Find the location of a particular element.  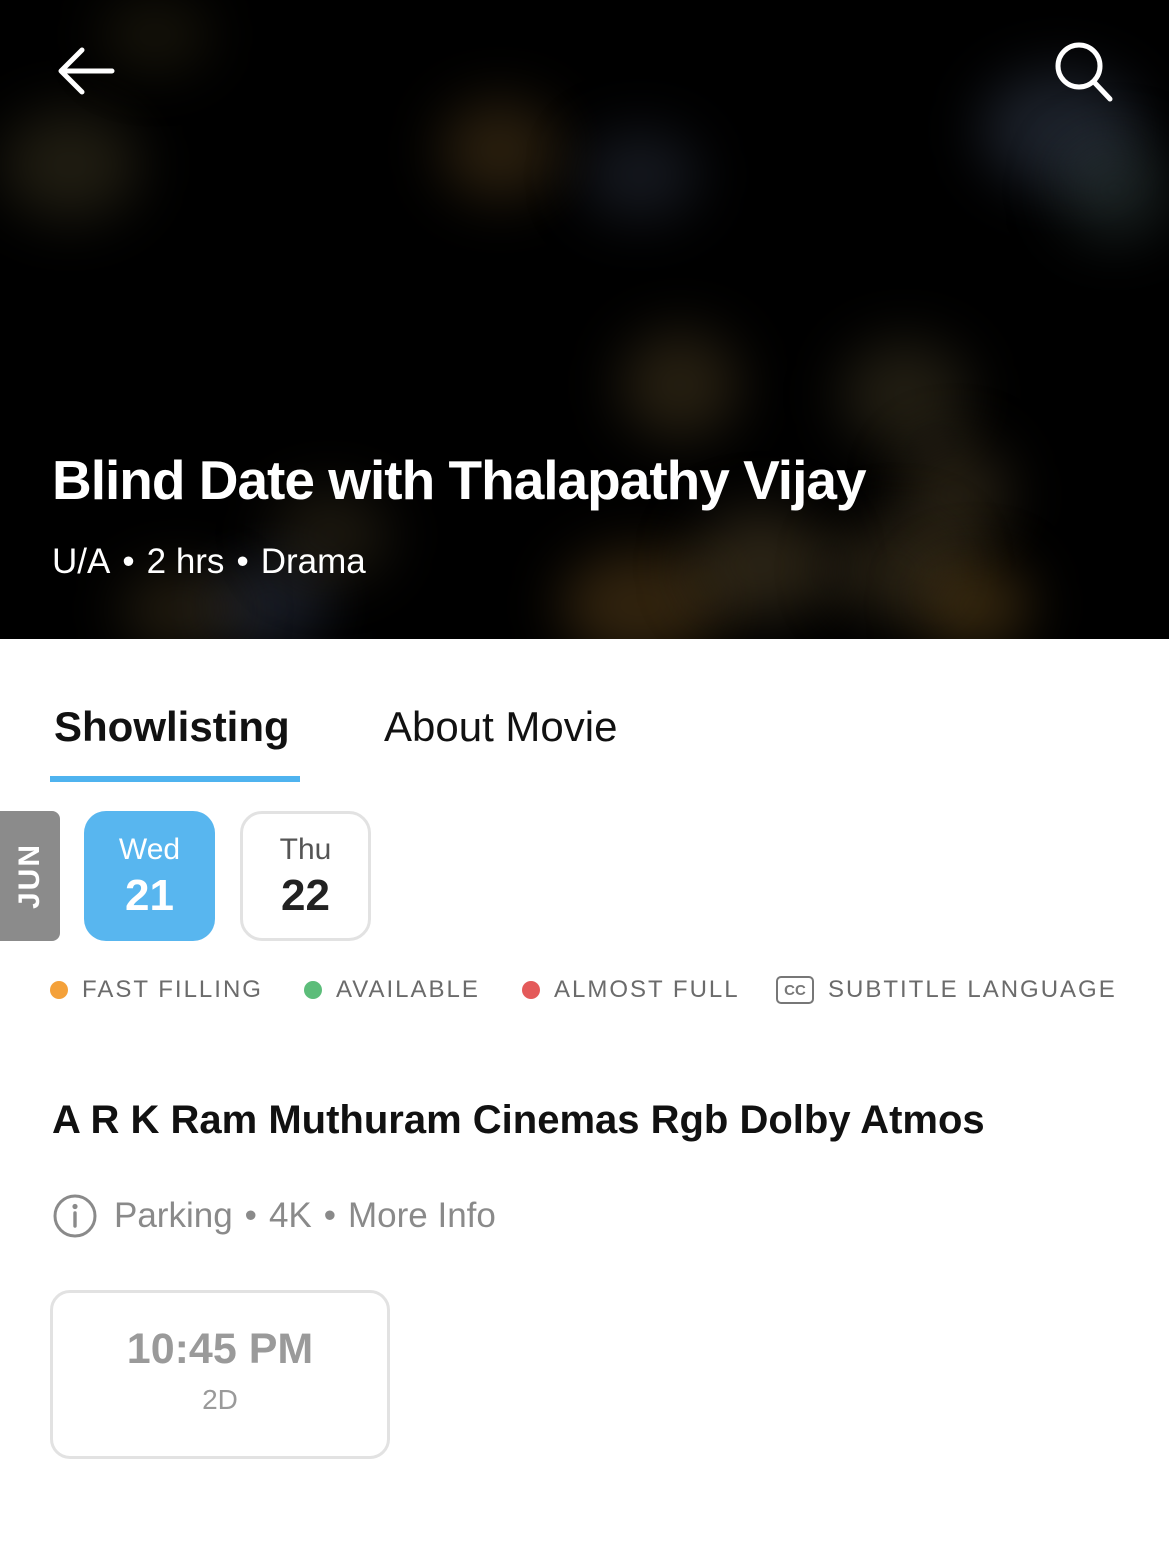

certificate-rating: U/A is located at coordinates (81, 561).